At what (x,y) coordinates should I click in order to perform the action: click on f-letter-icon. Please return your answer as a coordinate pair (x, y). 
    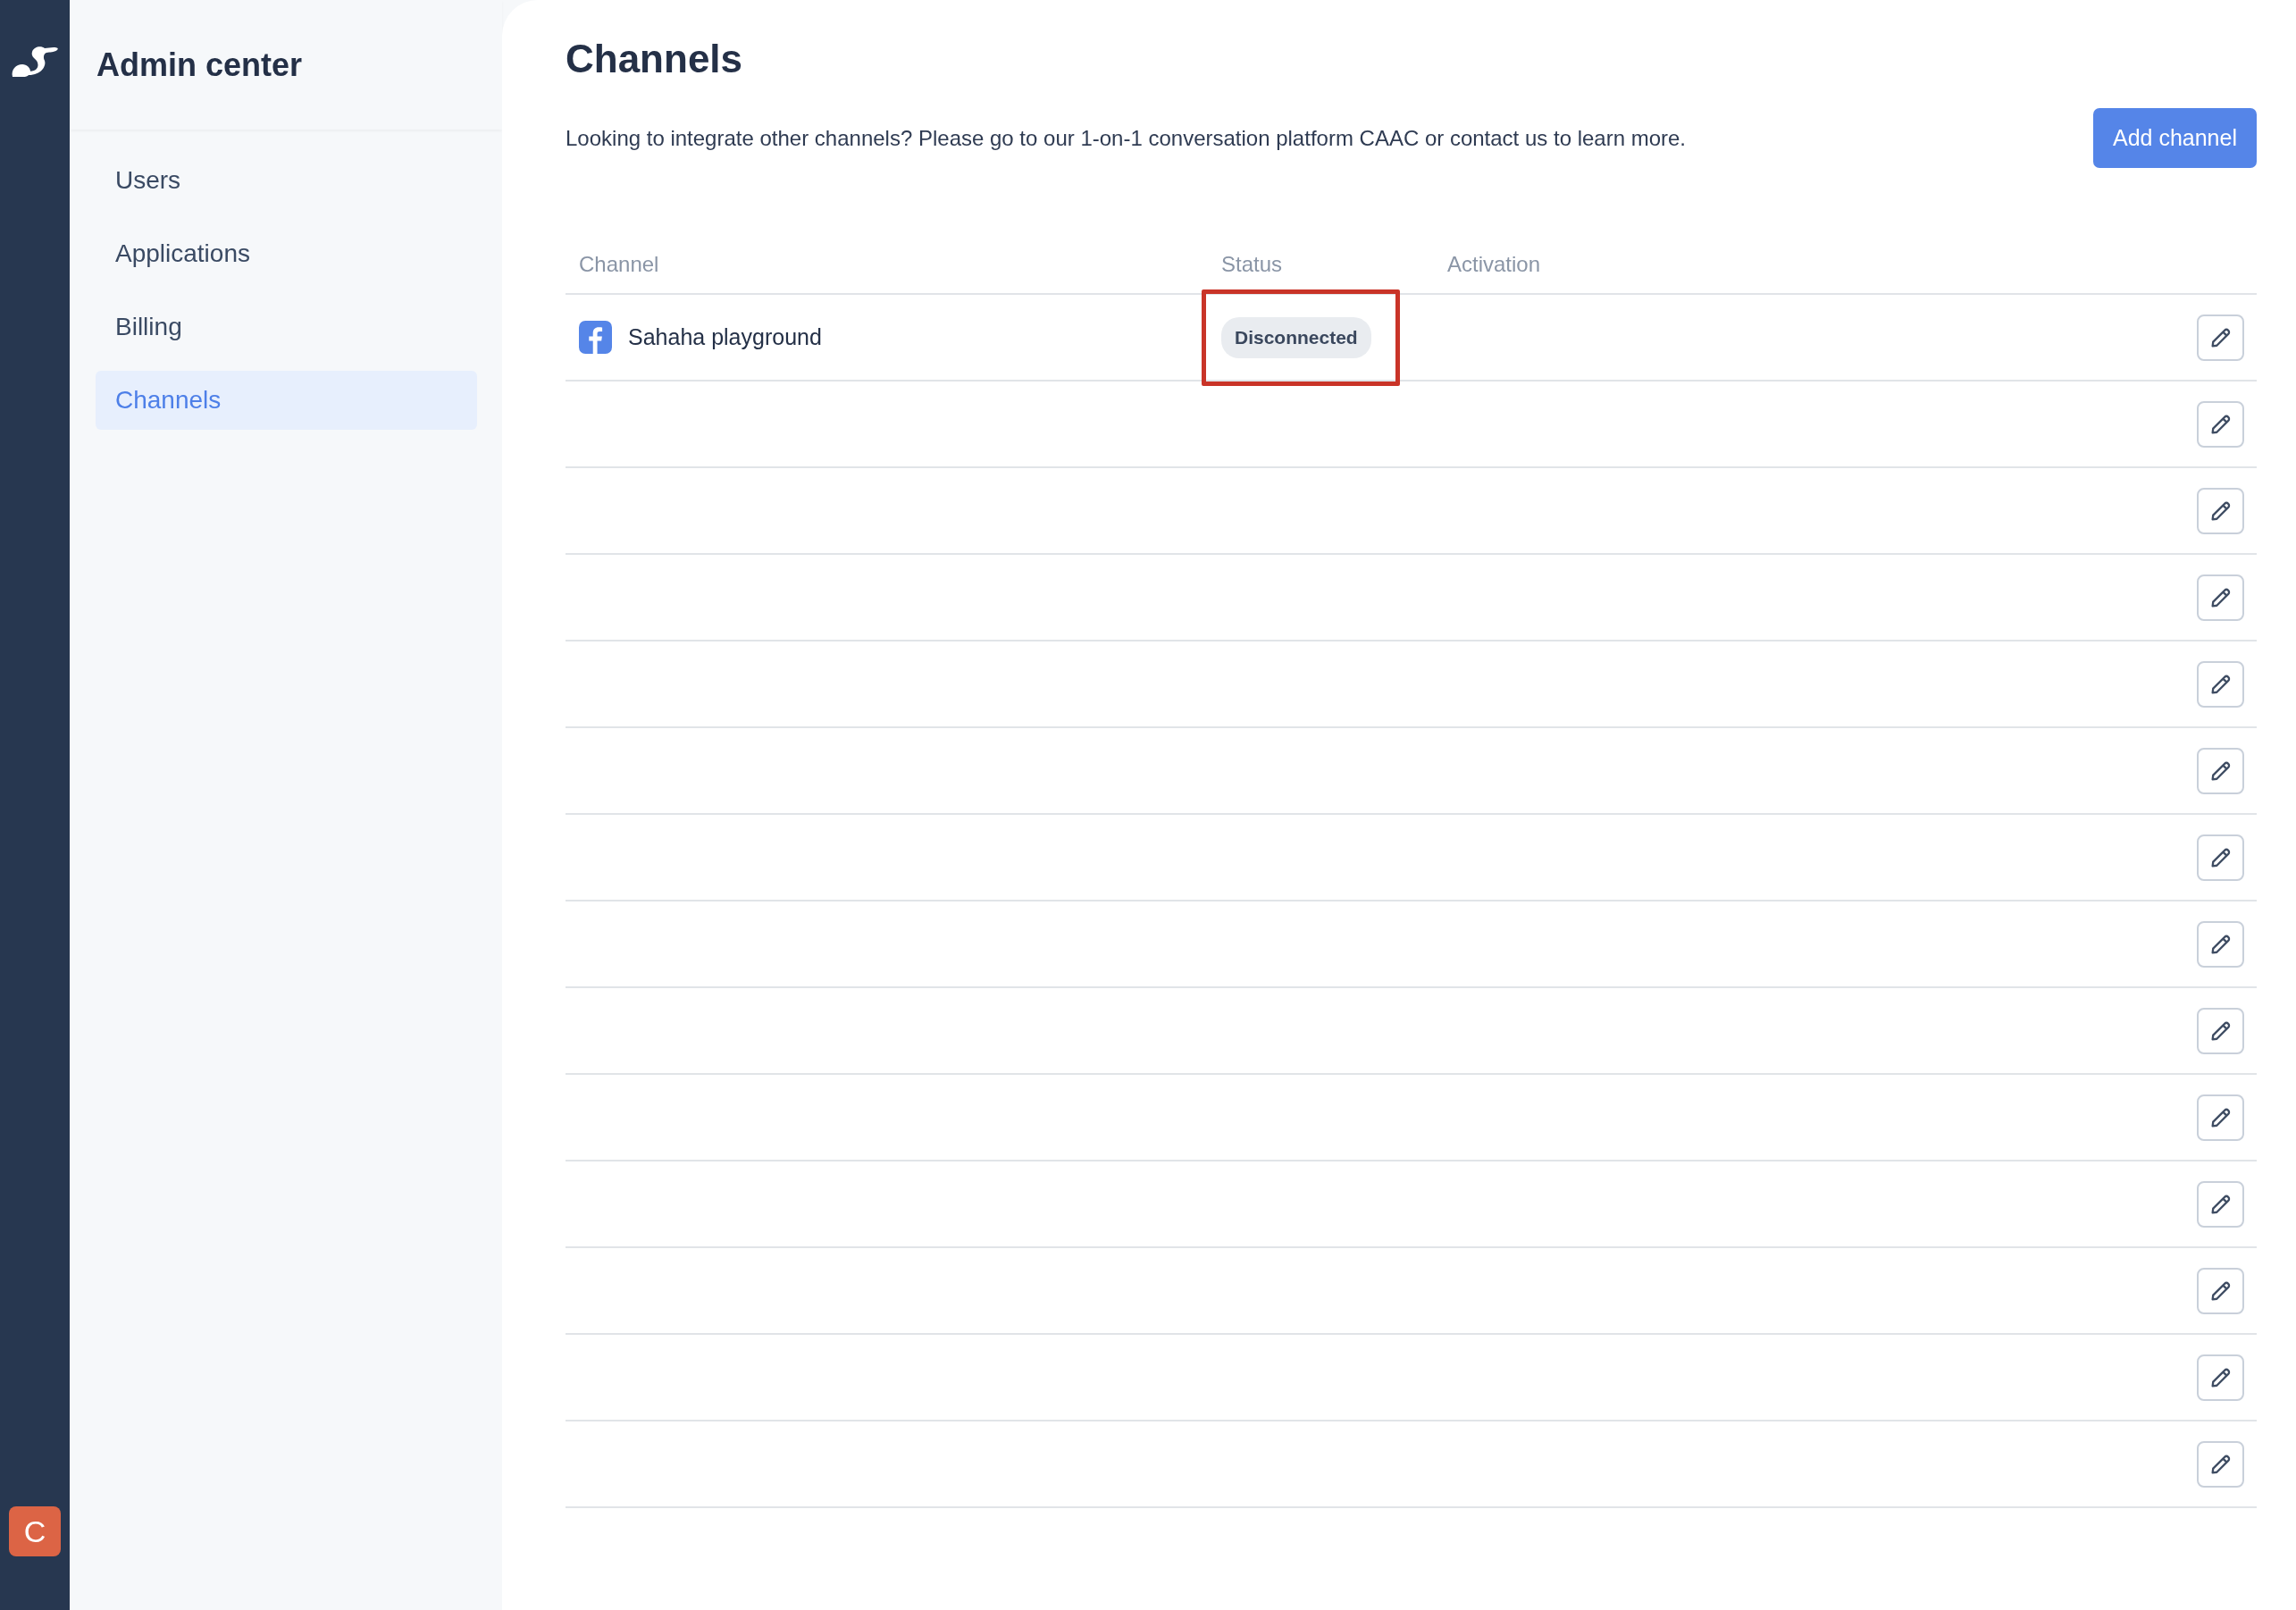
    Looking at the image, I should click on (595, 338).